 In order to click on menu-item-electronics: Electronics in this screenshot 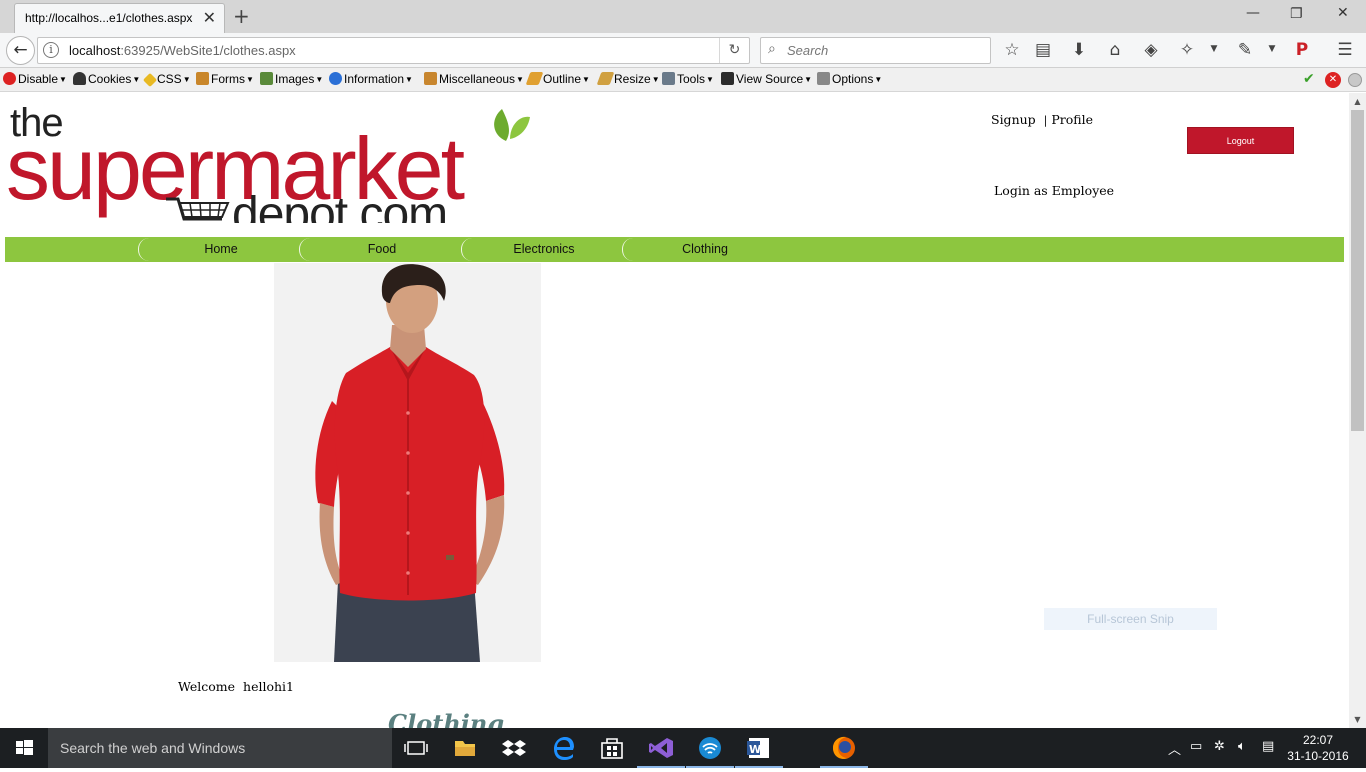, I will do `click(543, 249)`.